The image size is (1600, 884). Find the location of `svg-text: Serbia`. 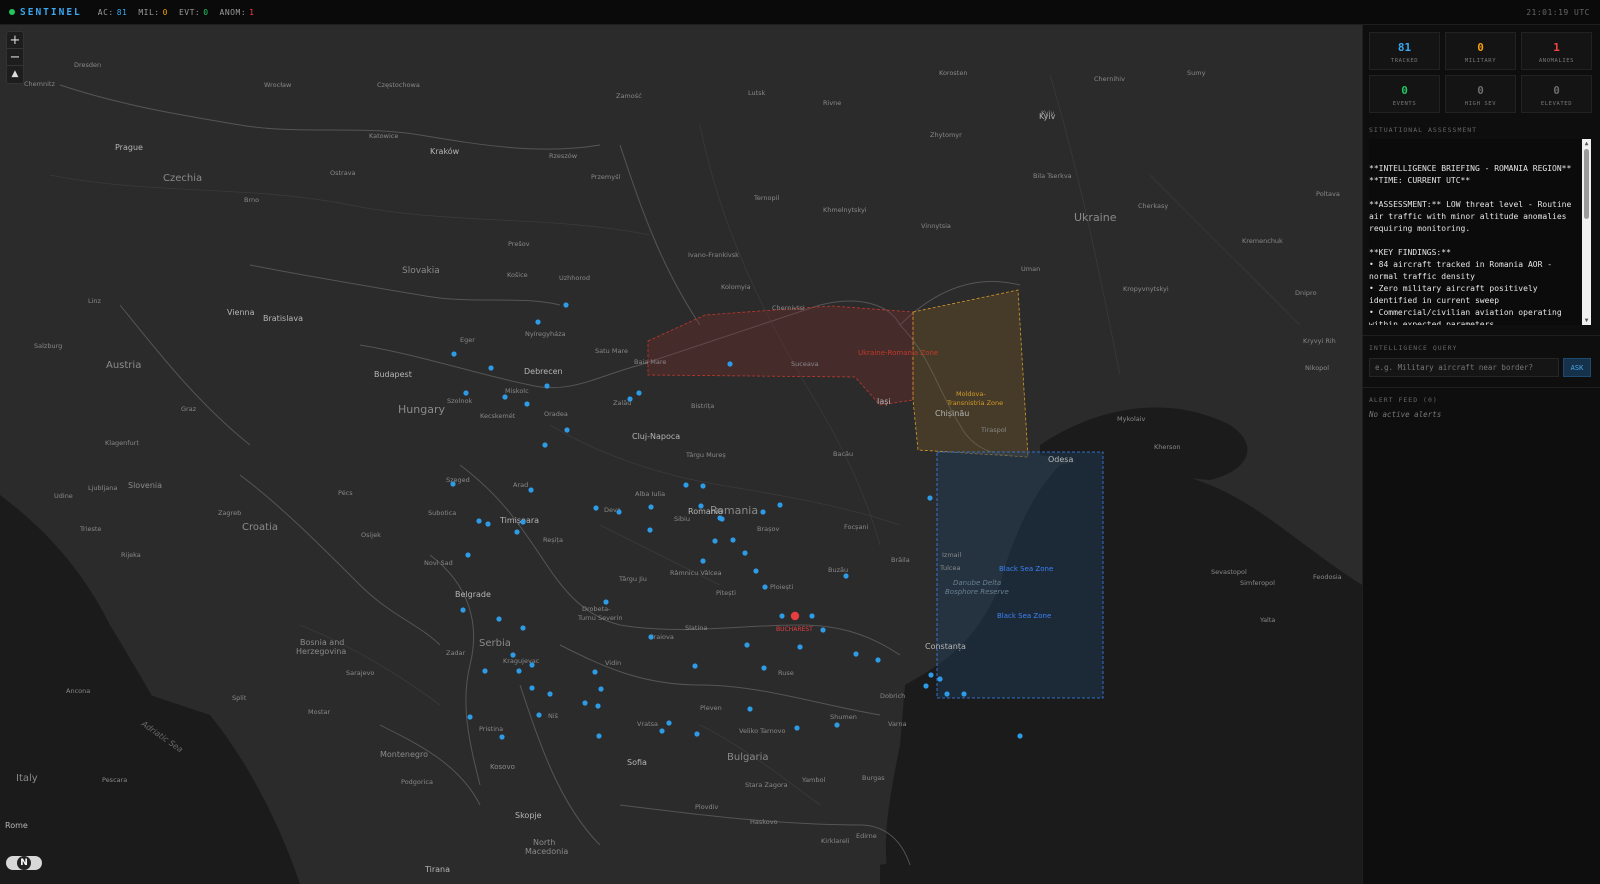

svg-text: Serbia is located at coordinates (495, 643).